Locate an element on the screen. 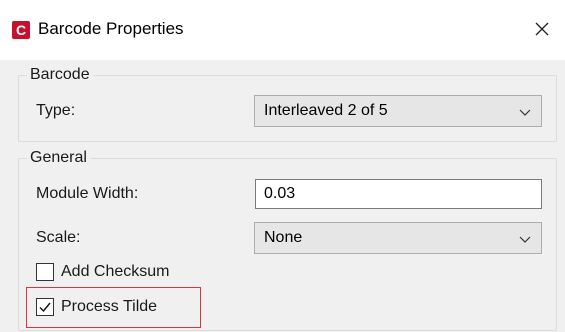 The image size is (565, 332). process-tilde-row: Process Tilde is located at coordinates (96, 307).